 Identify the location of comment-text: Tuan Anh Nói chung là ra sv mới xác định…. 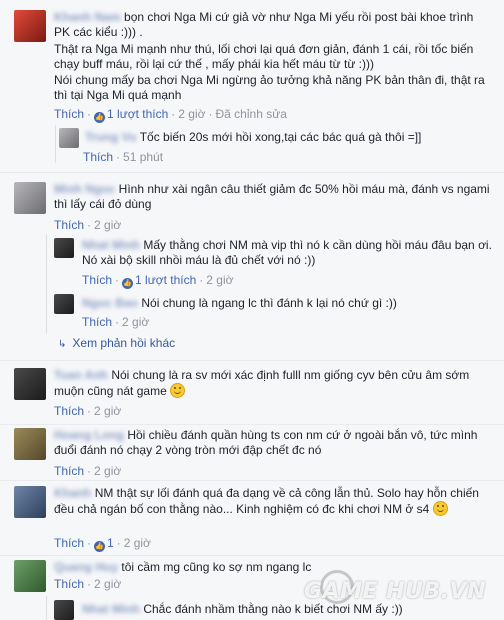
(262, 383).